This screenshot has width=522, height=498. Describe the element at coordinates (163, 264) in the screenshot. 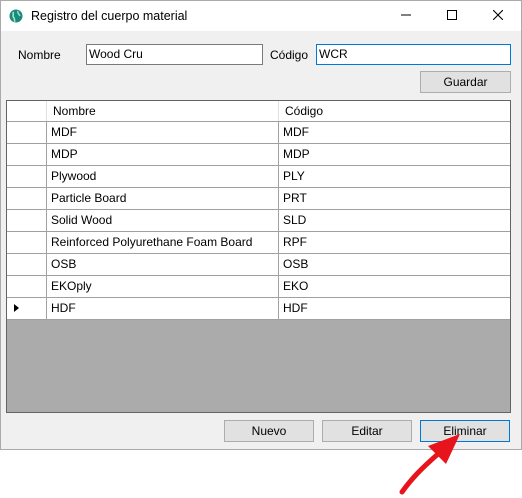

I see `cell-nombre: OSB` at that location.